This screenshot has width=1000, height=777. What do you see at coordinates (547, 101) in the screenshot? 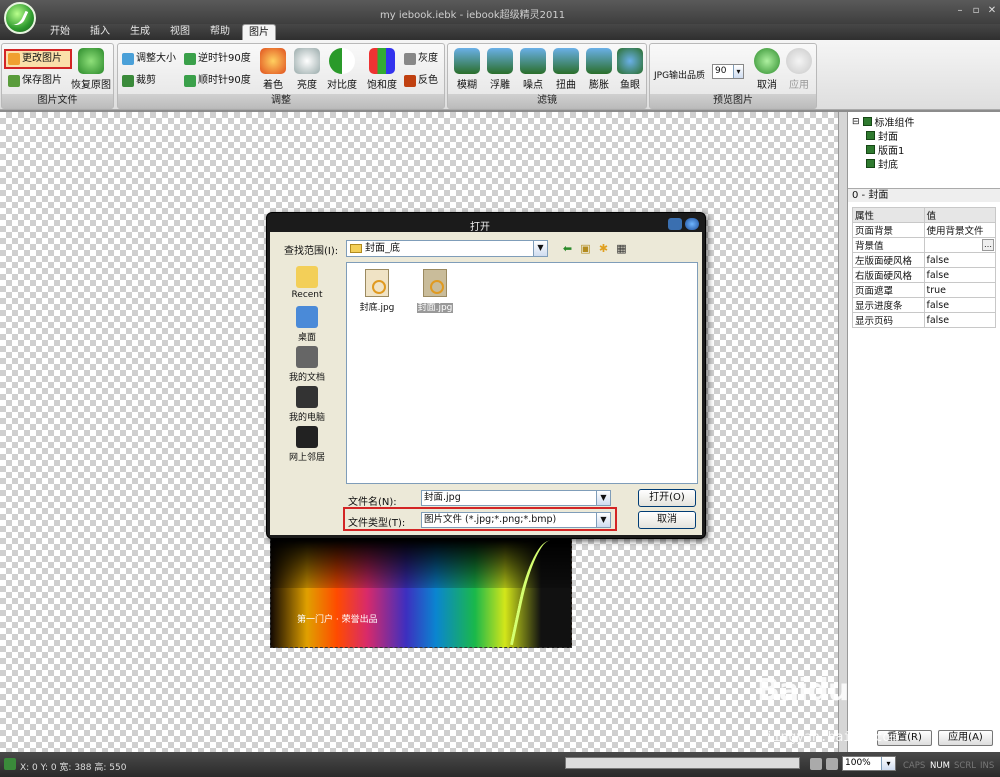
I see `group-label: 滤镜` at bounding box center [547, 101].